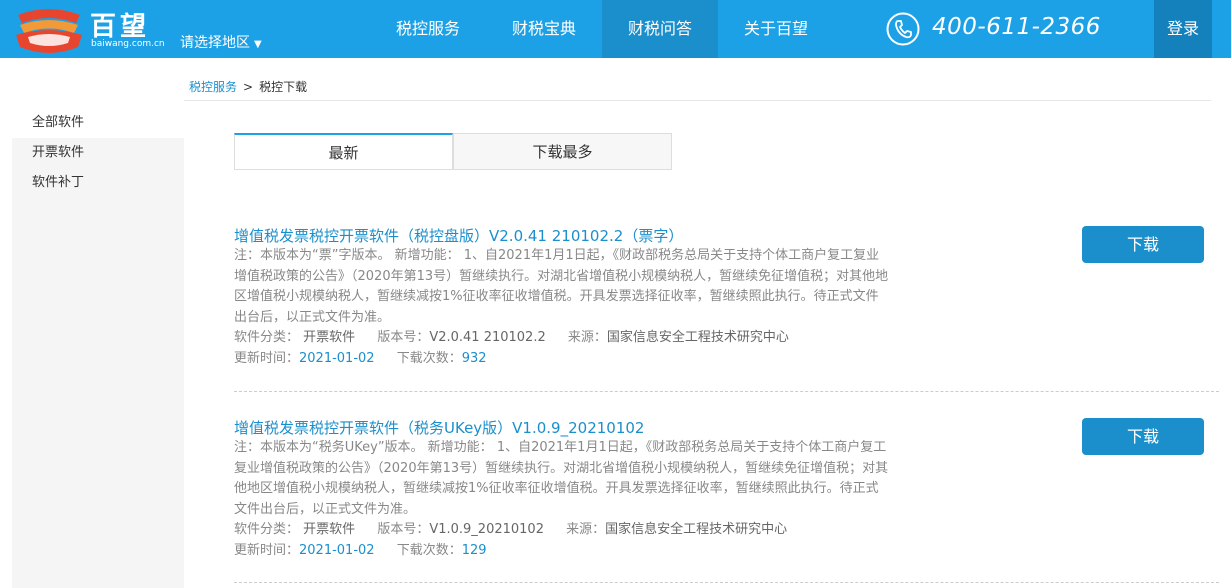  I want to click on tab-most-downloaded: 下载最多, so click(562, 151).